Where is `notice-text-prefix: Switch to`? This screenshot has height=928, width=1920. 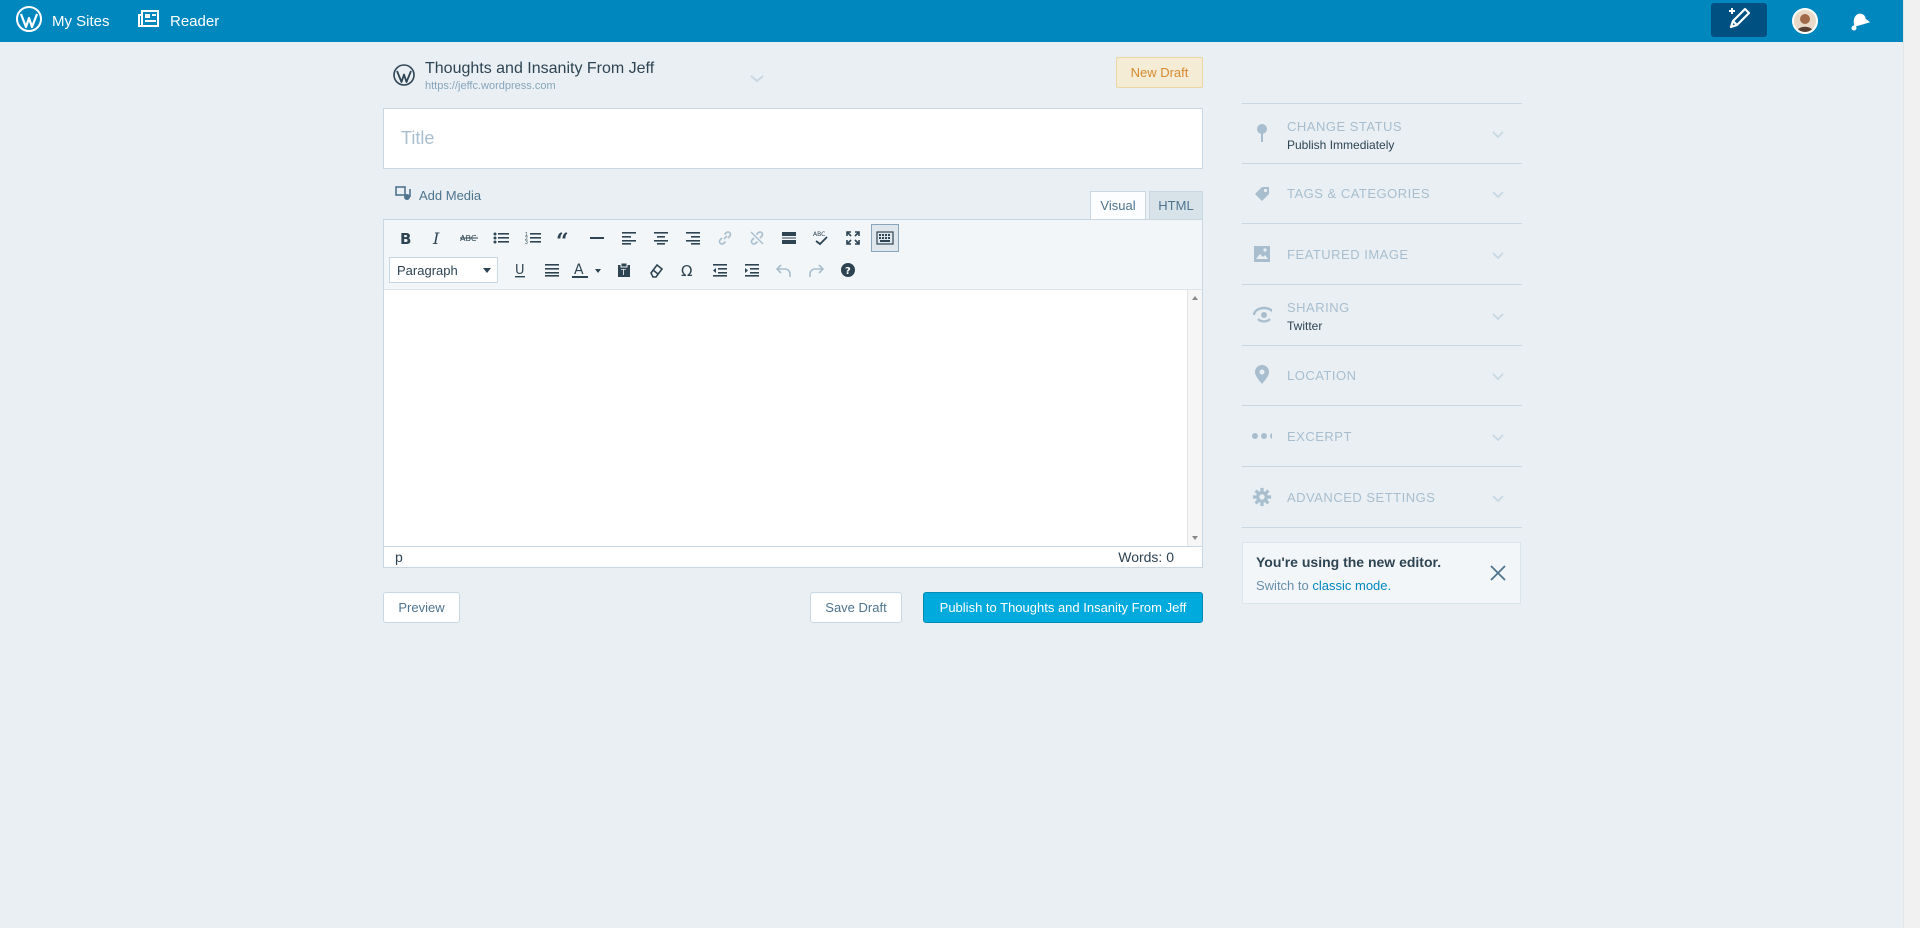
notice-text-prefix: Switch to is located at coordinates (1282, 585).